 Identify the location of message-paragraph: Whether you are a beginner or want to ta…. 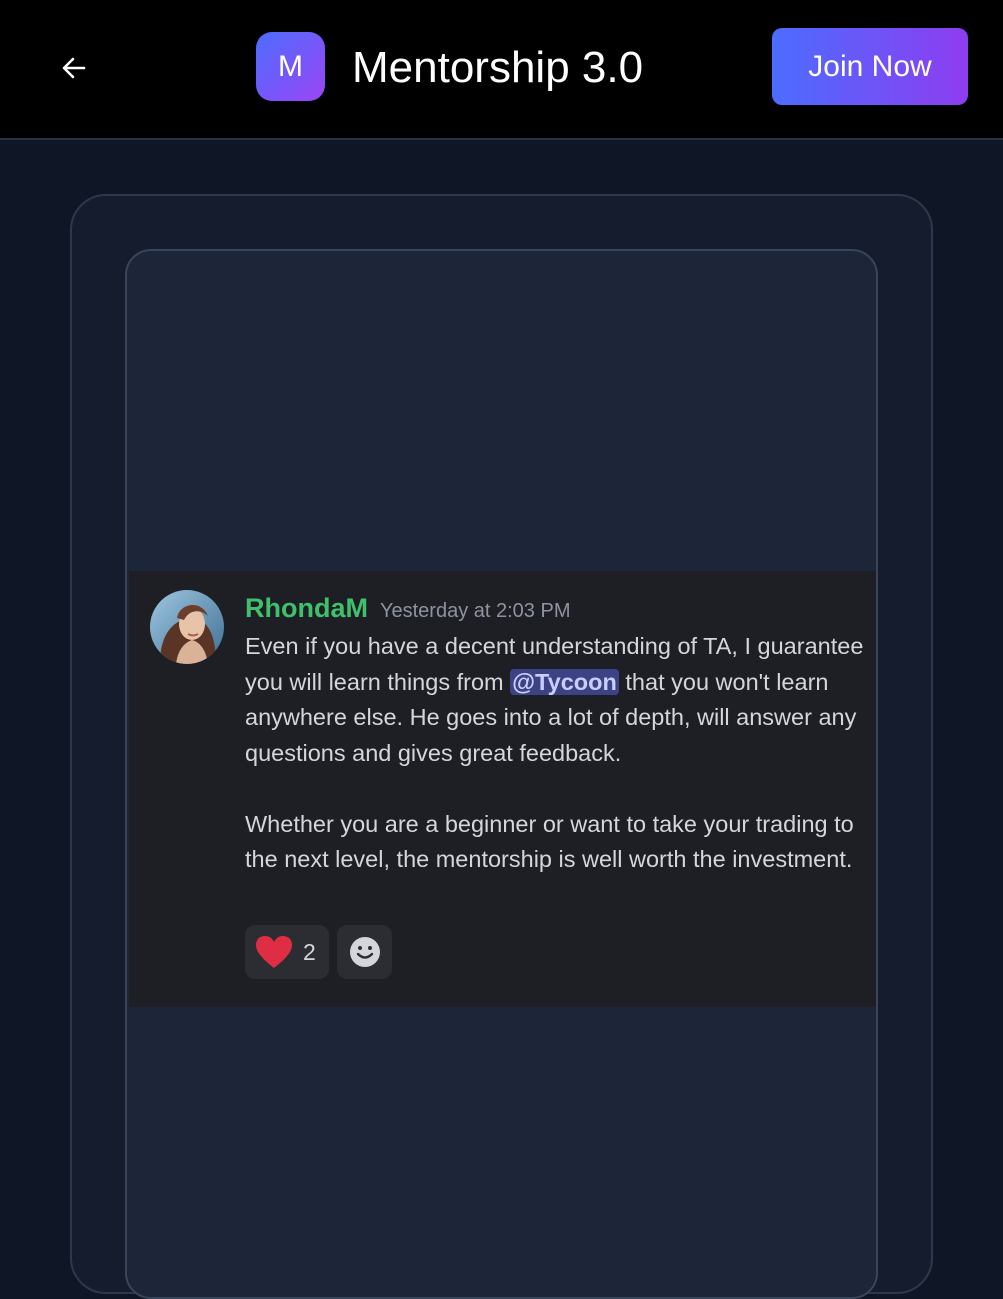
(549, 841).